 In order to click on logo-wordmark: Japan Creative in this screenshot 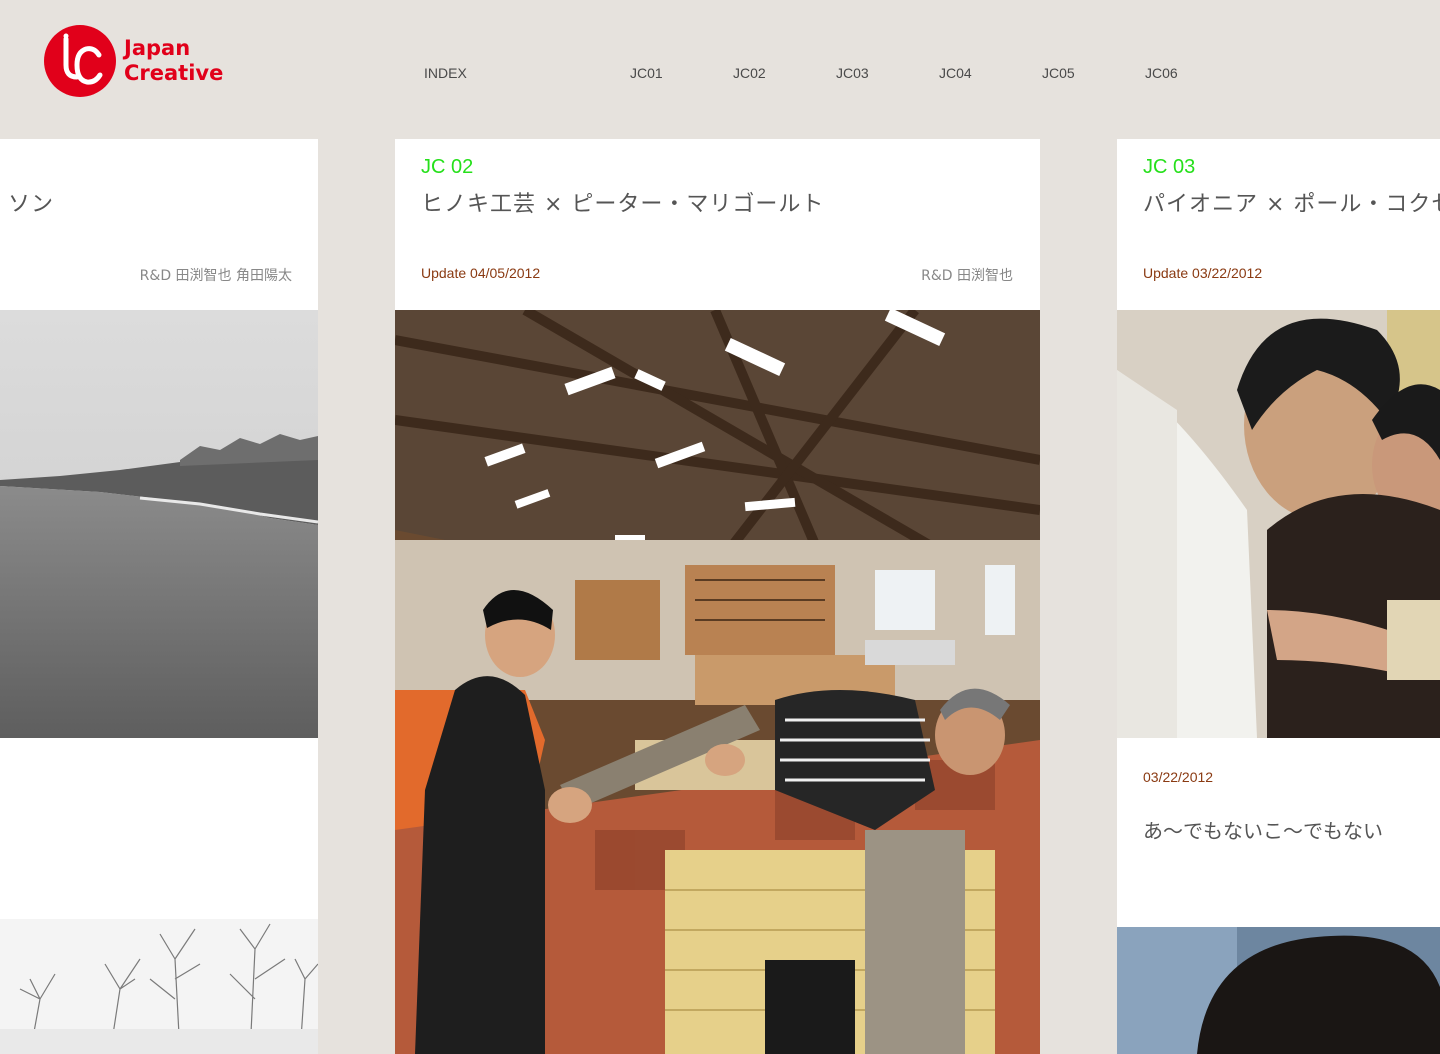, I will do `click(173, 61)`.